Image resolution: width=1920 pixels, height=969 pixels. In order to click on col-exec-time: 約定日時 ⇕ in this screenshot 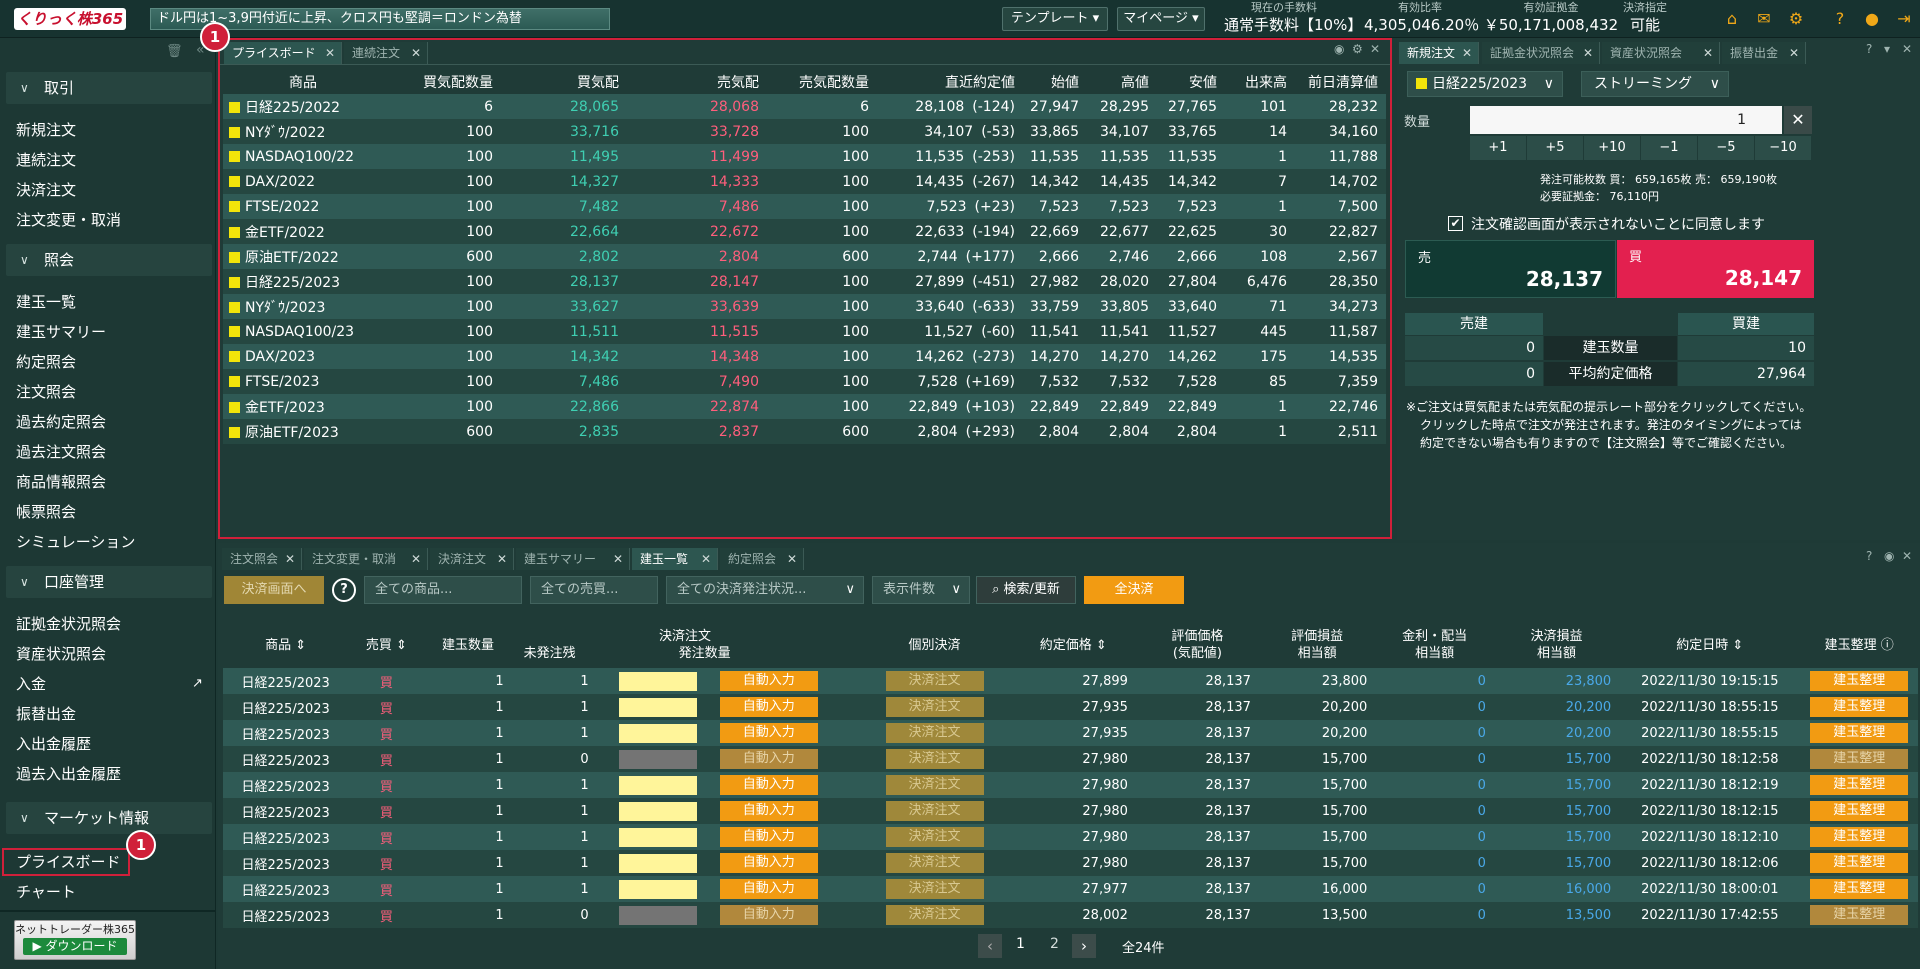, I will do `click(1710, 645)`.